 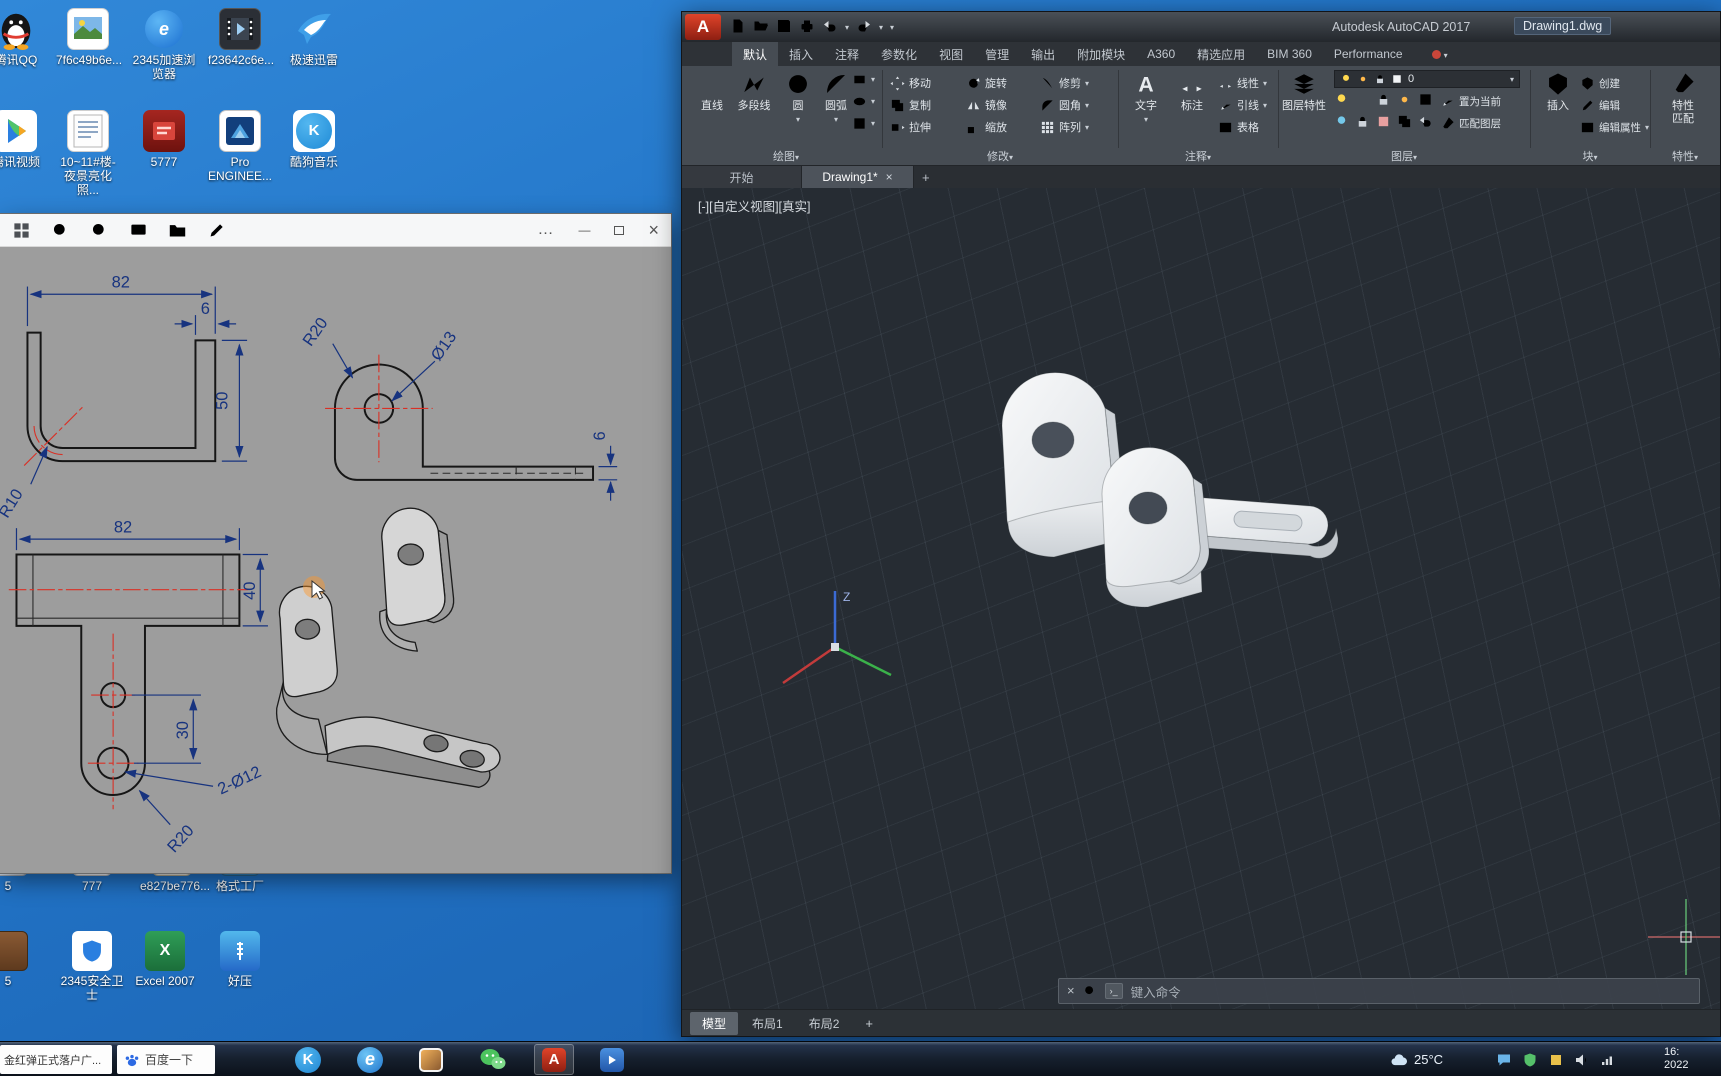 I want to click on acad-app-button, so click(x=703, y=27).